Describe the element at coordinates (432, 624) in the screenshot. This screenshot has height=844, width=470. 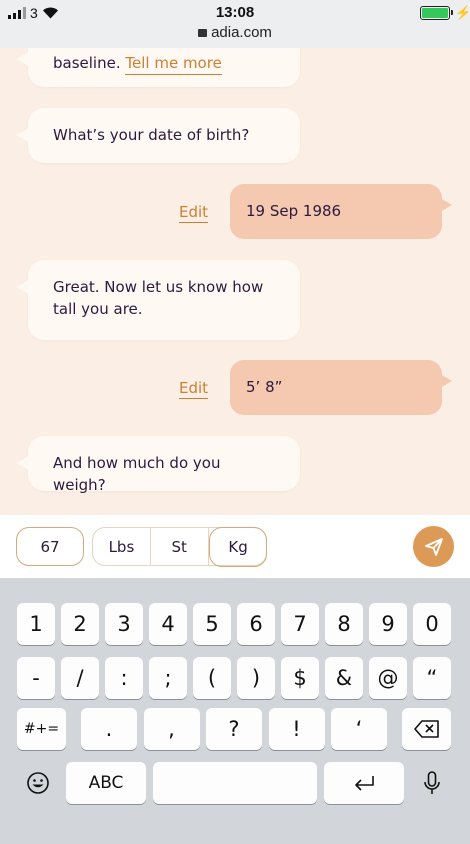
I see `key: 0` at that location.